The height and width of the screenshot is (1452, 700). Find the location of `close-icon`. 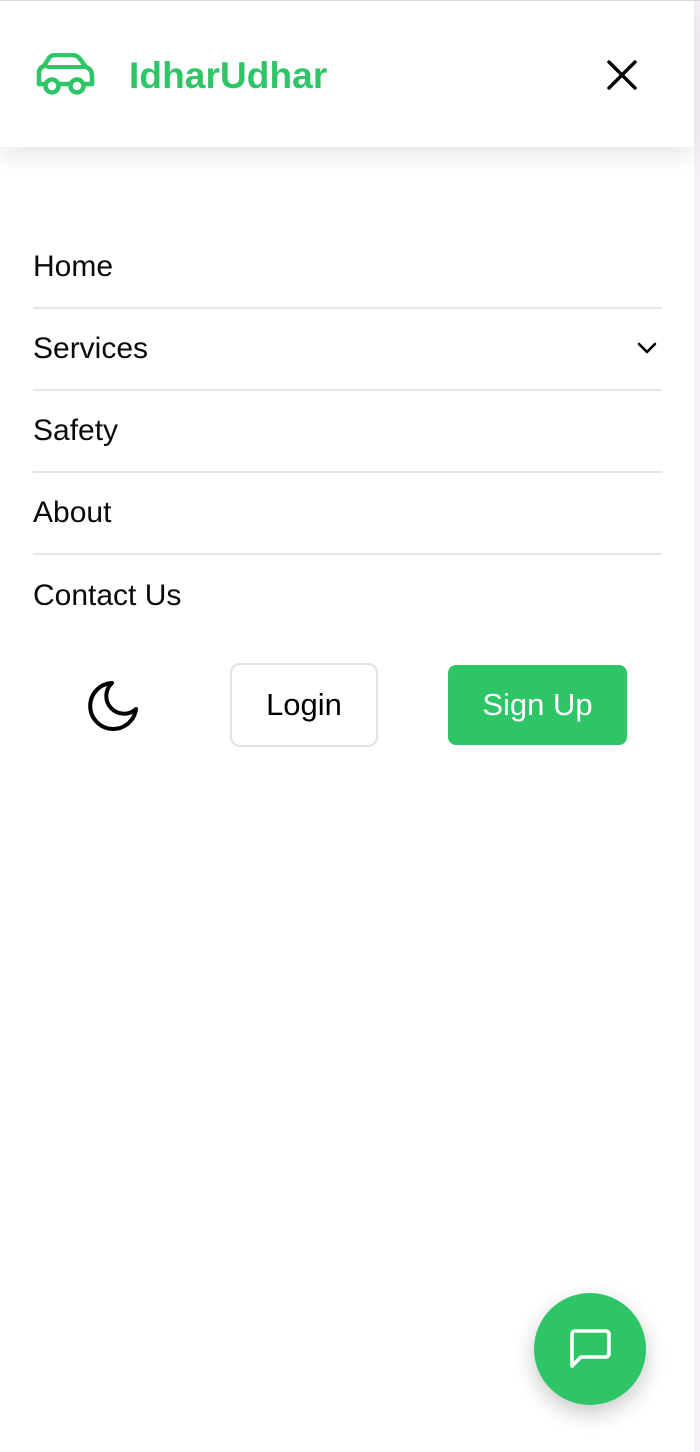

close-icon is located at coordinates (622, 75).